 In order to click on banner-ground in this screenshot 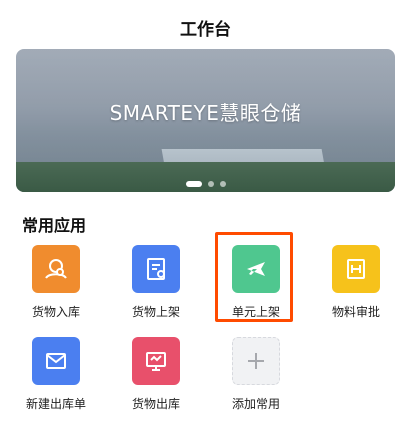, I will do `click(205, 177)`.